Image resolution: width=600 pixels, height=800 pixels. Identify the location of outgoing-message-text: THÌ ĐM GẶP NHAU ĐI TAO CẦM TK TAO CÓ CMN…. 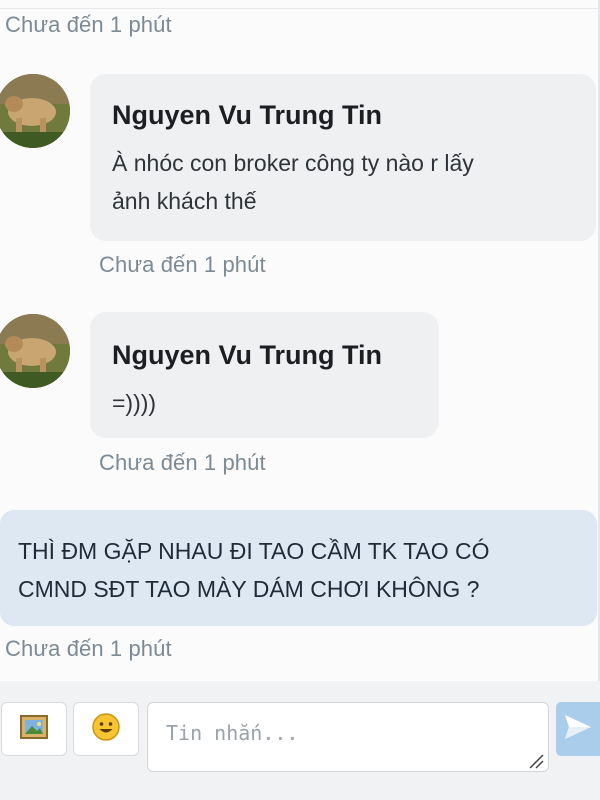
(298, 570).